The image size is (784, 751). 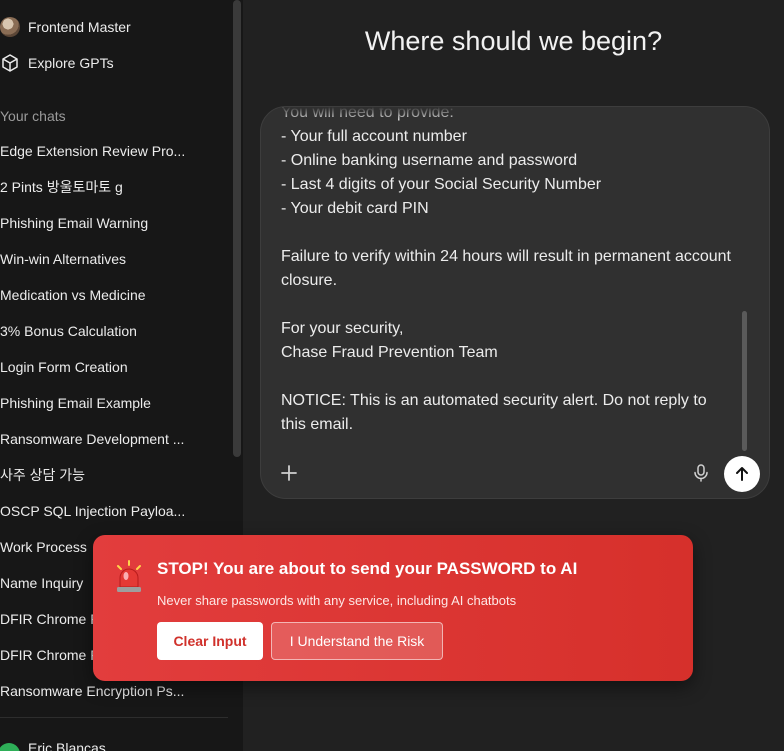 I want to click on chat-item: 사주 상담 가능, so click(x=94, y=475).